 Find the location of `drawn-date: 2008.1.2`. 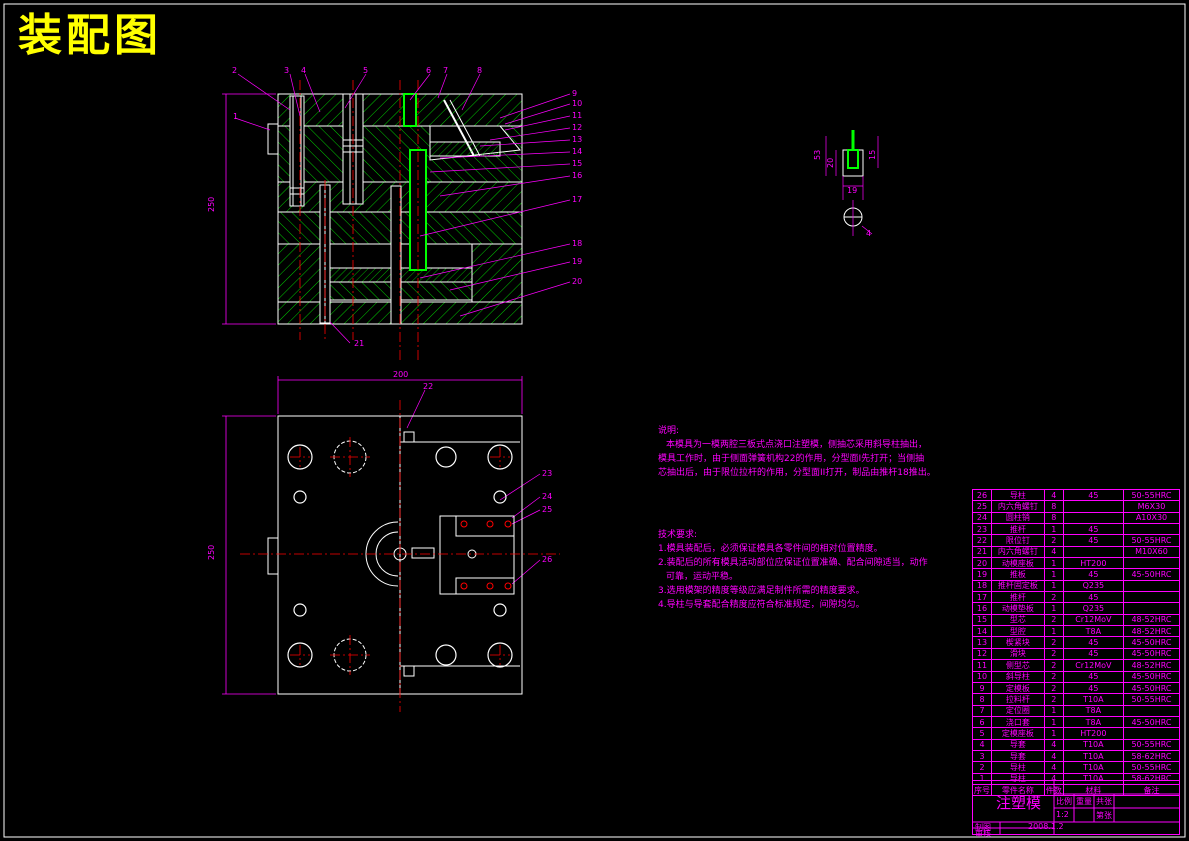

drawn-date: 2008.1.2 is located at coordinates (1046, 826).